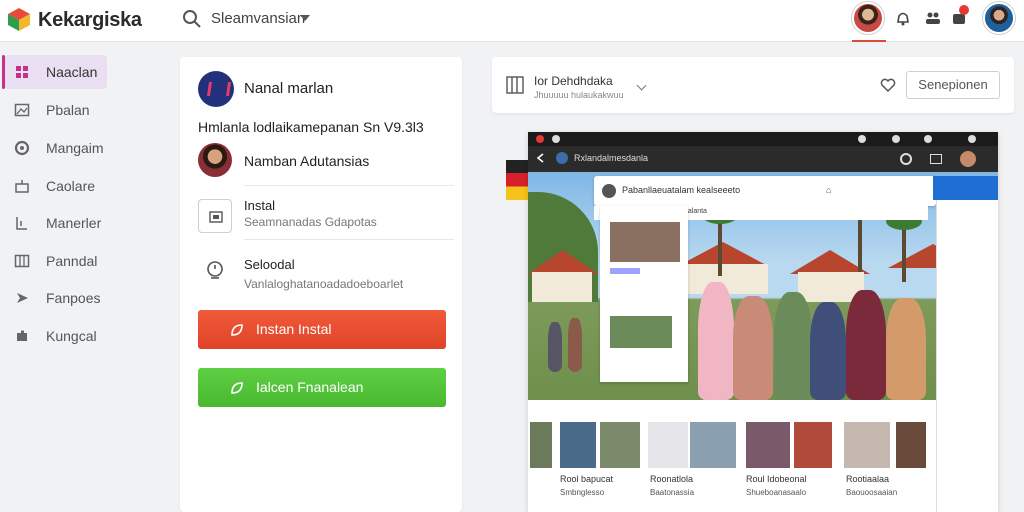 The image size is (1024, 512). I want to click on overlay-search-card: Pabanllaeuatalam kealseeeto ⌂, so click(765, 191).